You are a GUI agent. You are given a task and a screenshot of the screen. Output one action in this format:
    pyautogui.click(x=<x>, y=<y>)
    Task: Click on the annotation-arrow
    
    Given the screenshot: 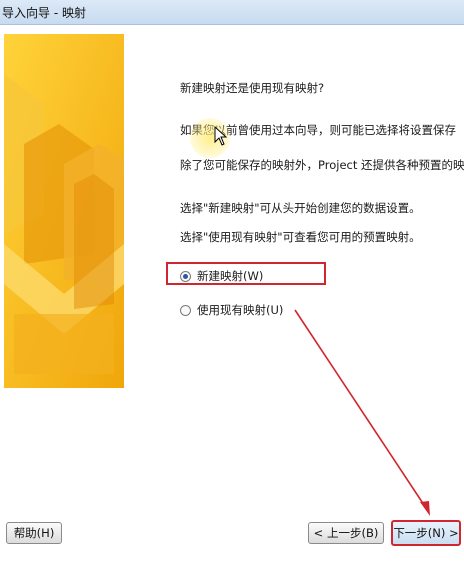 What is the action you would take?
    pyautogui.click(x=362, y=412)
    